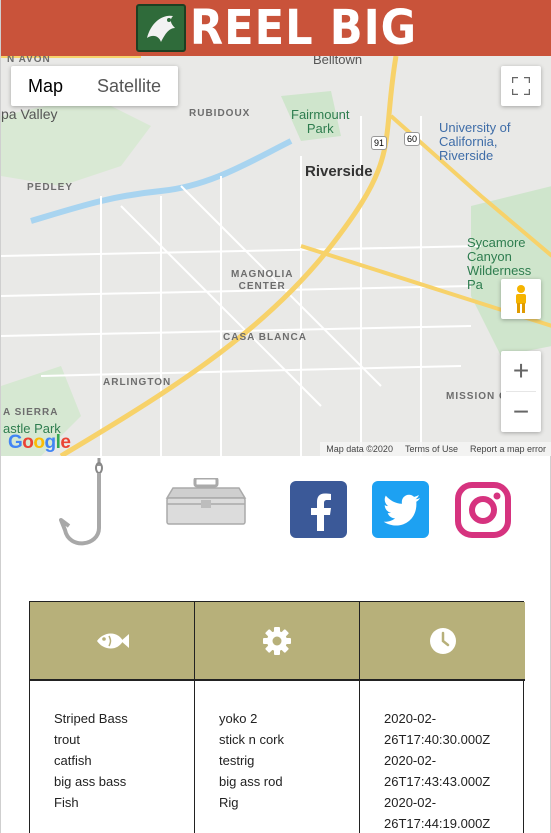 This screenshot has width=551, height=833. I want to click on map-label-belltown: Belltown, so click(338, 61).